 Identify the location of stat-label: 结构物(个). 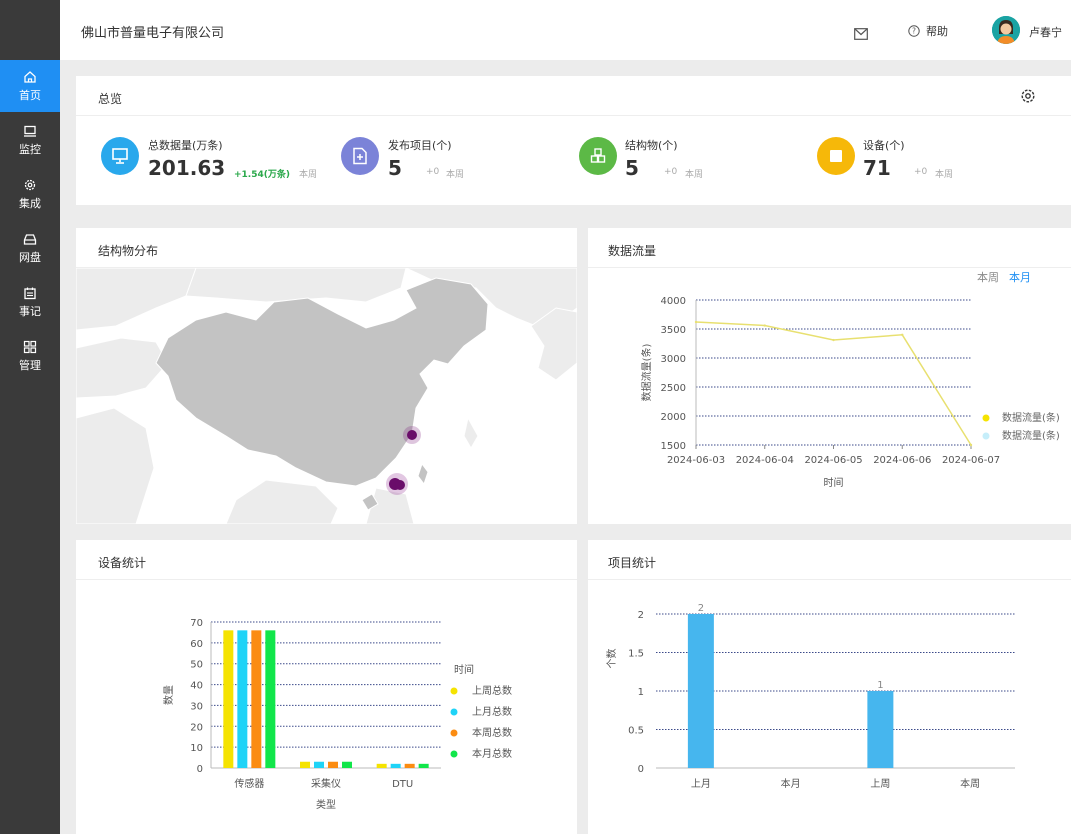
(651, 145).